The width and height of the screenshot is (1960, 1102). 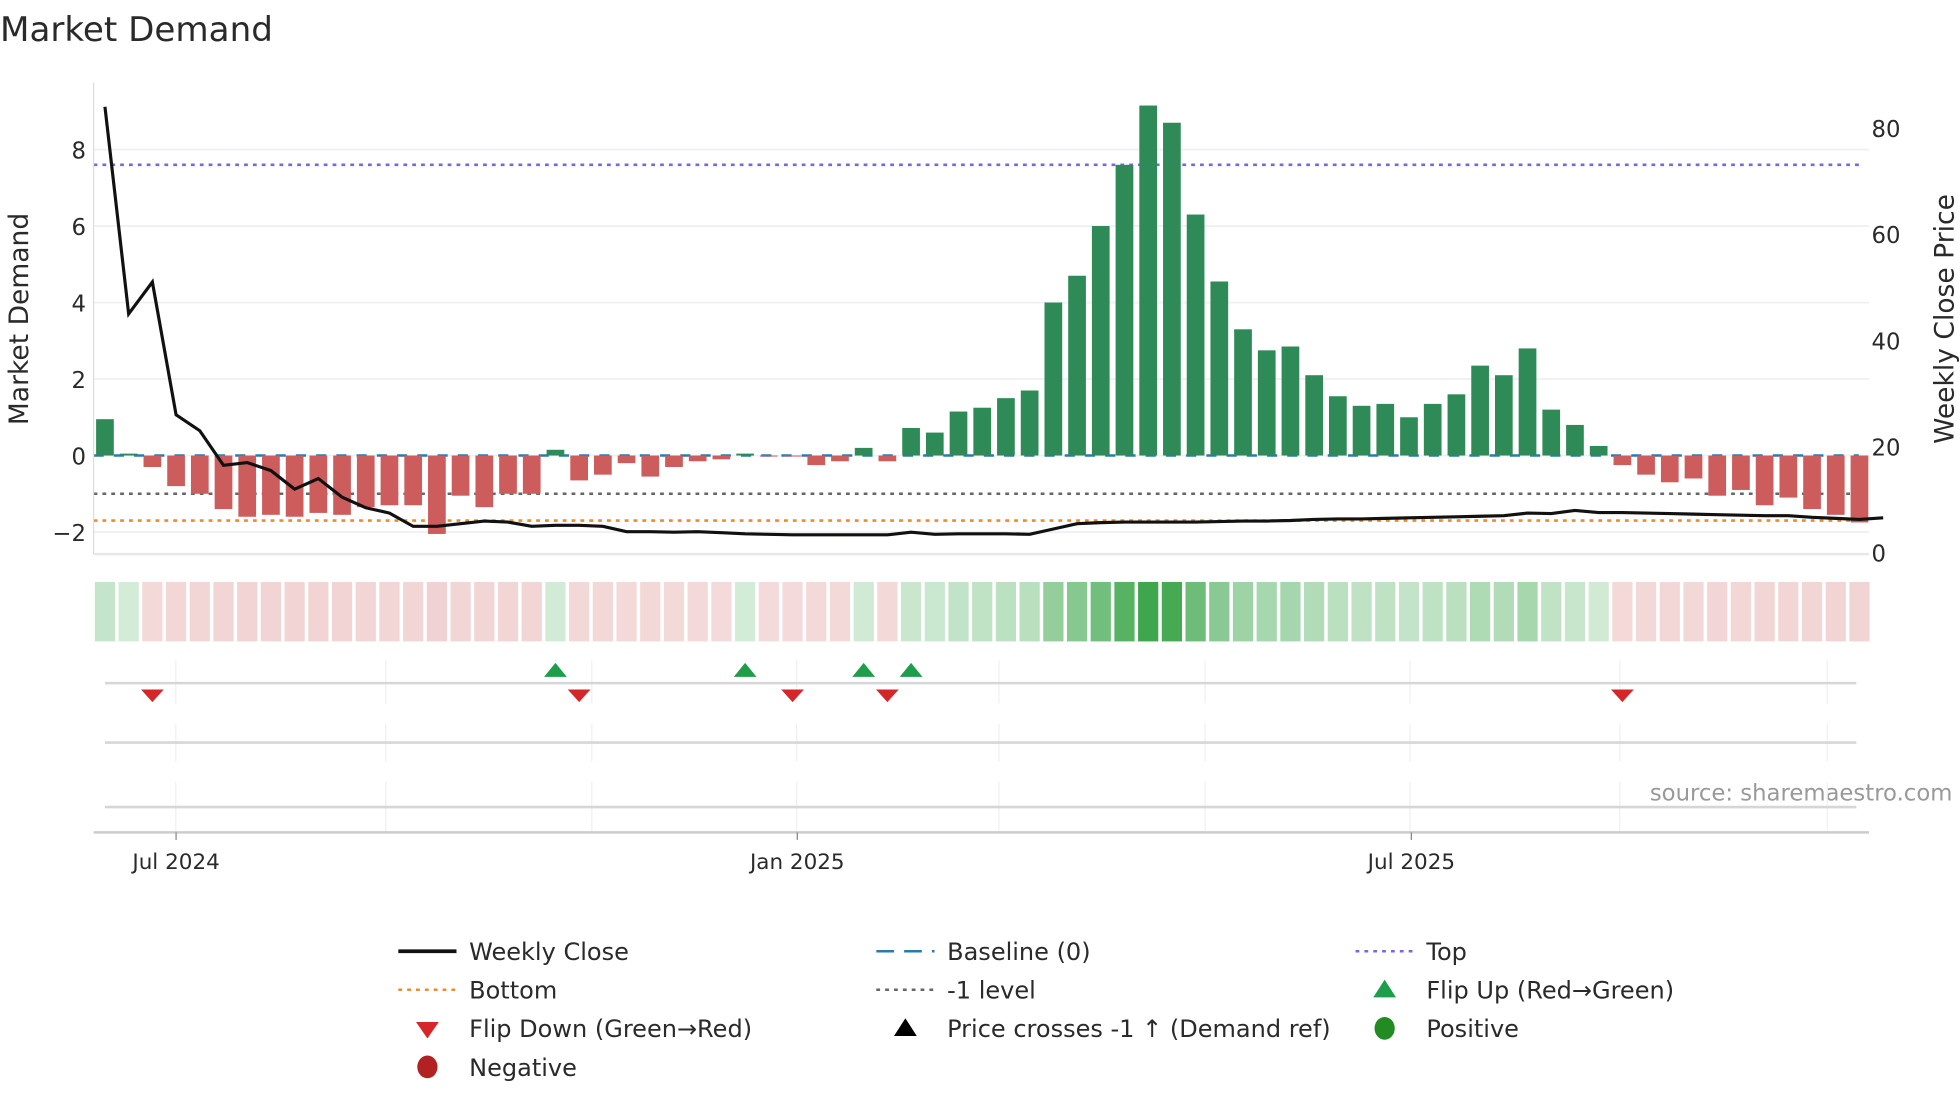 I want to click on y2-tick-label: 60, so click(x=1885, y=236).